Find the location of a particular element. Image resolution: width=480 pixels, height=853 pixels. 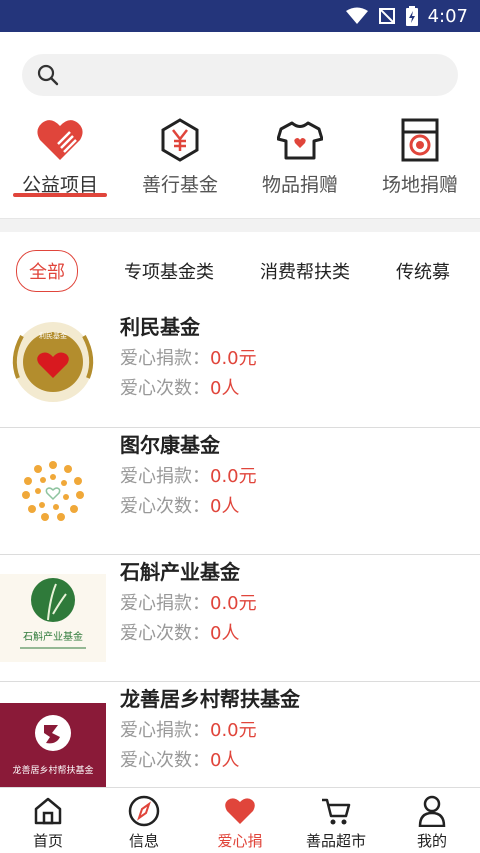

status-bar: 4:07 is located at coordinates (240, 16).